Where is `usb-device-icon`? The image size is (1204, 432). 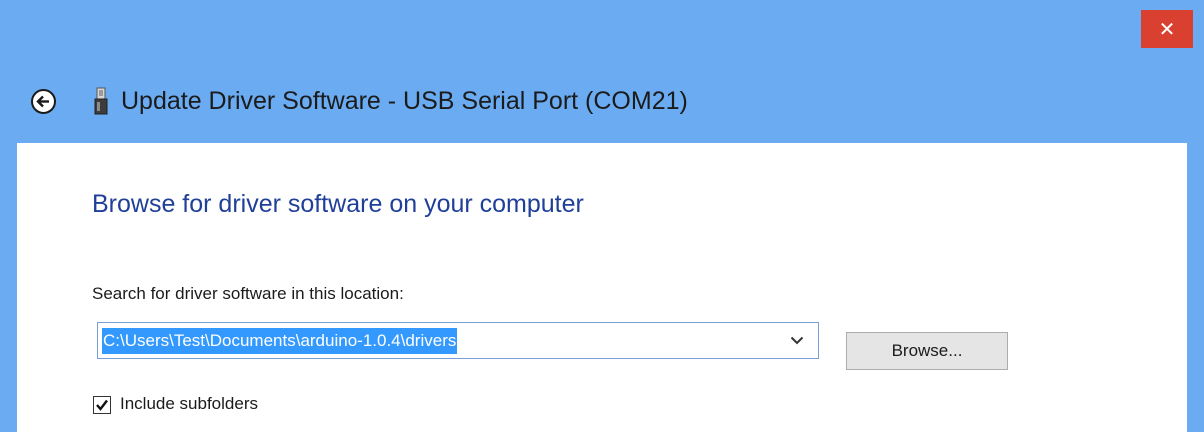
usb-device-icon is located at coordinates (101, 101).